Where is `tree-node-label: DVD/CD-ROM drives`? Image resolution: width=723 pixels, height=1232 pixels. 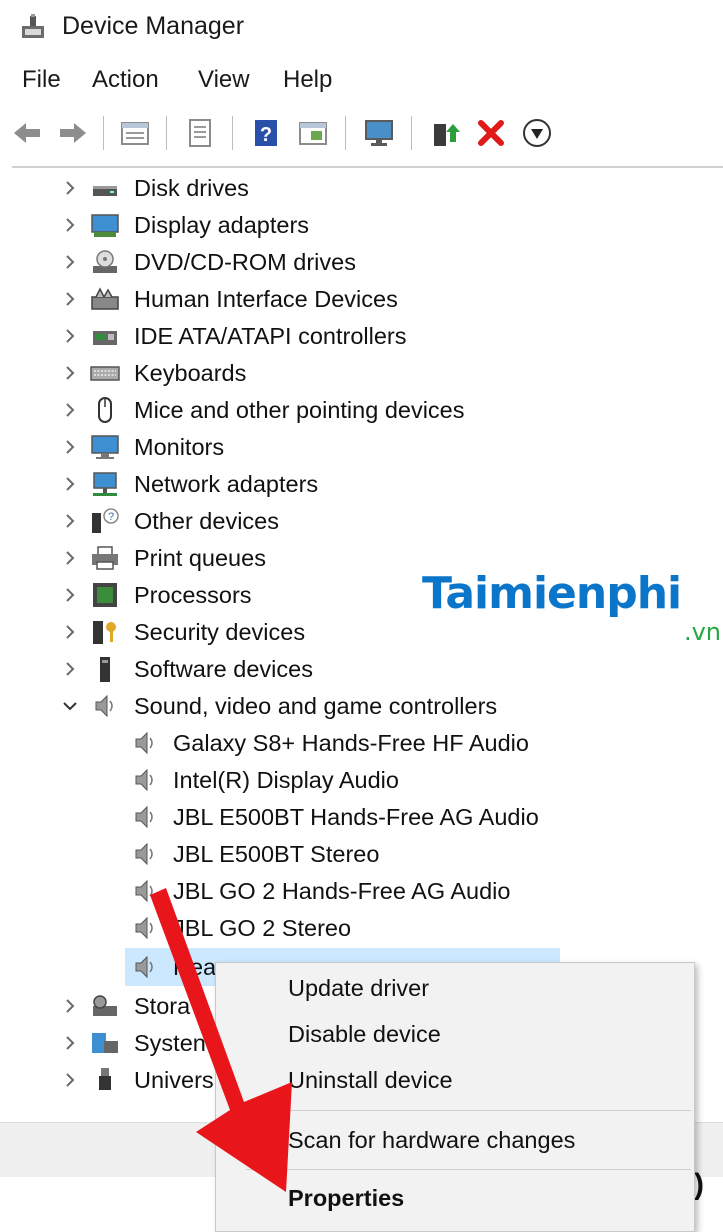
tree-node-label: DVD/CD-ROM drives is located at coordinates (245, 262).